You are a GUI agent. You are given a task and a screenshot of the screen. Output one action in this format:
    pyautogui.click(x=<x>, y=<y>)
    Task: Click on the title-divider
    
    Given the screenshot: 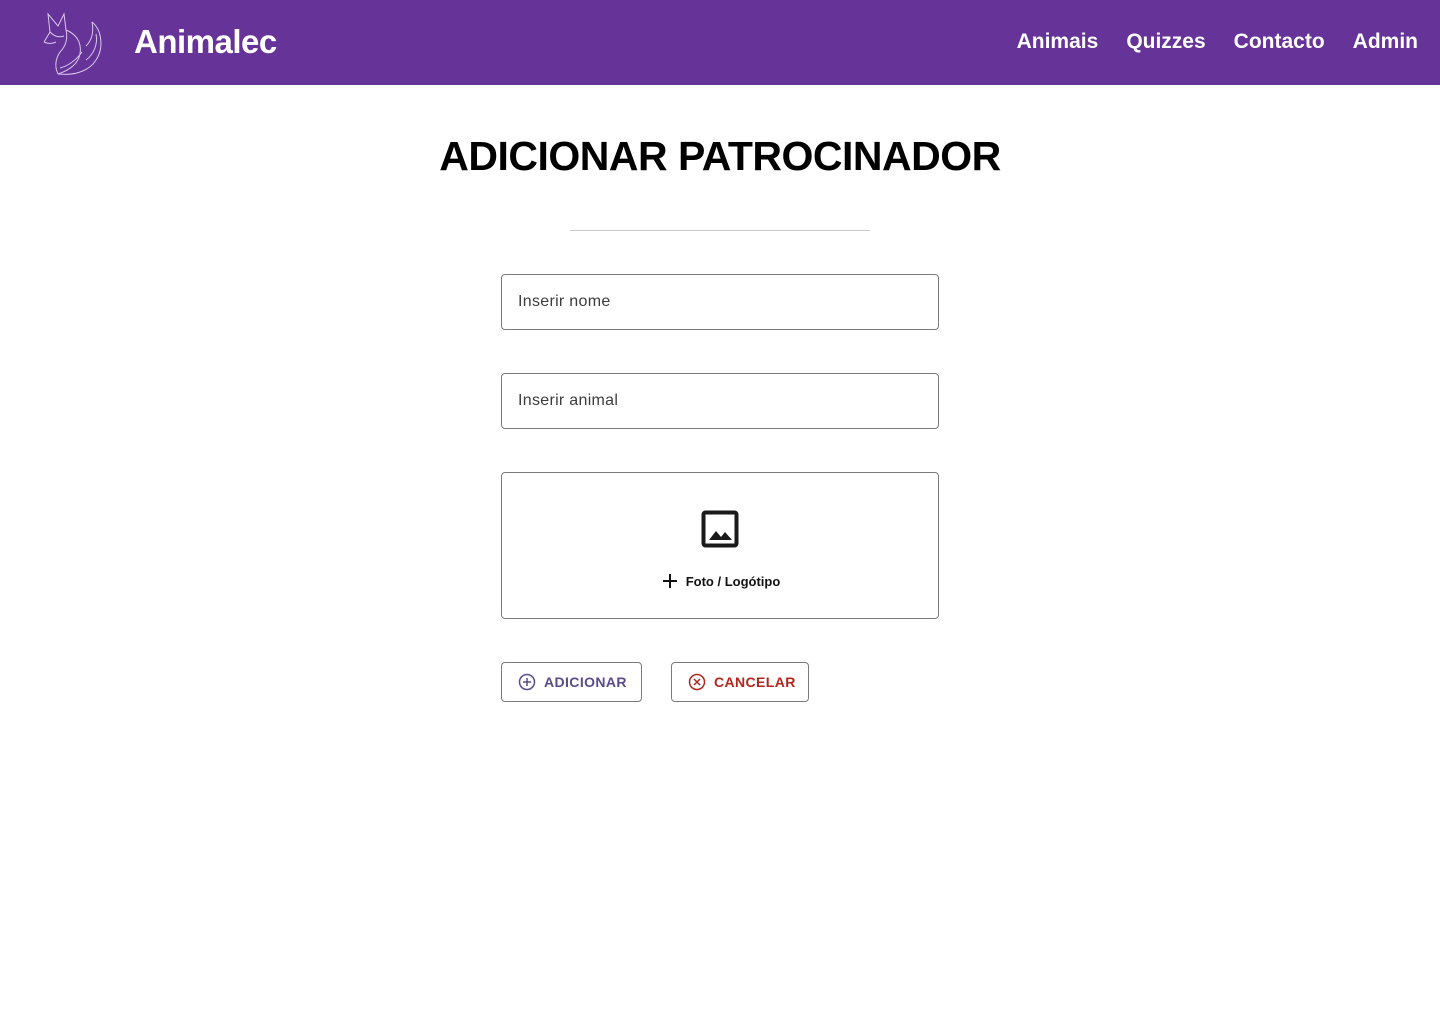 What is the action you would take?
    pyautogui.click(x=720, y=230)
    